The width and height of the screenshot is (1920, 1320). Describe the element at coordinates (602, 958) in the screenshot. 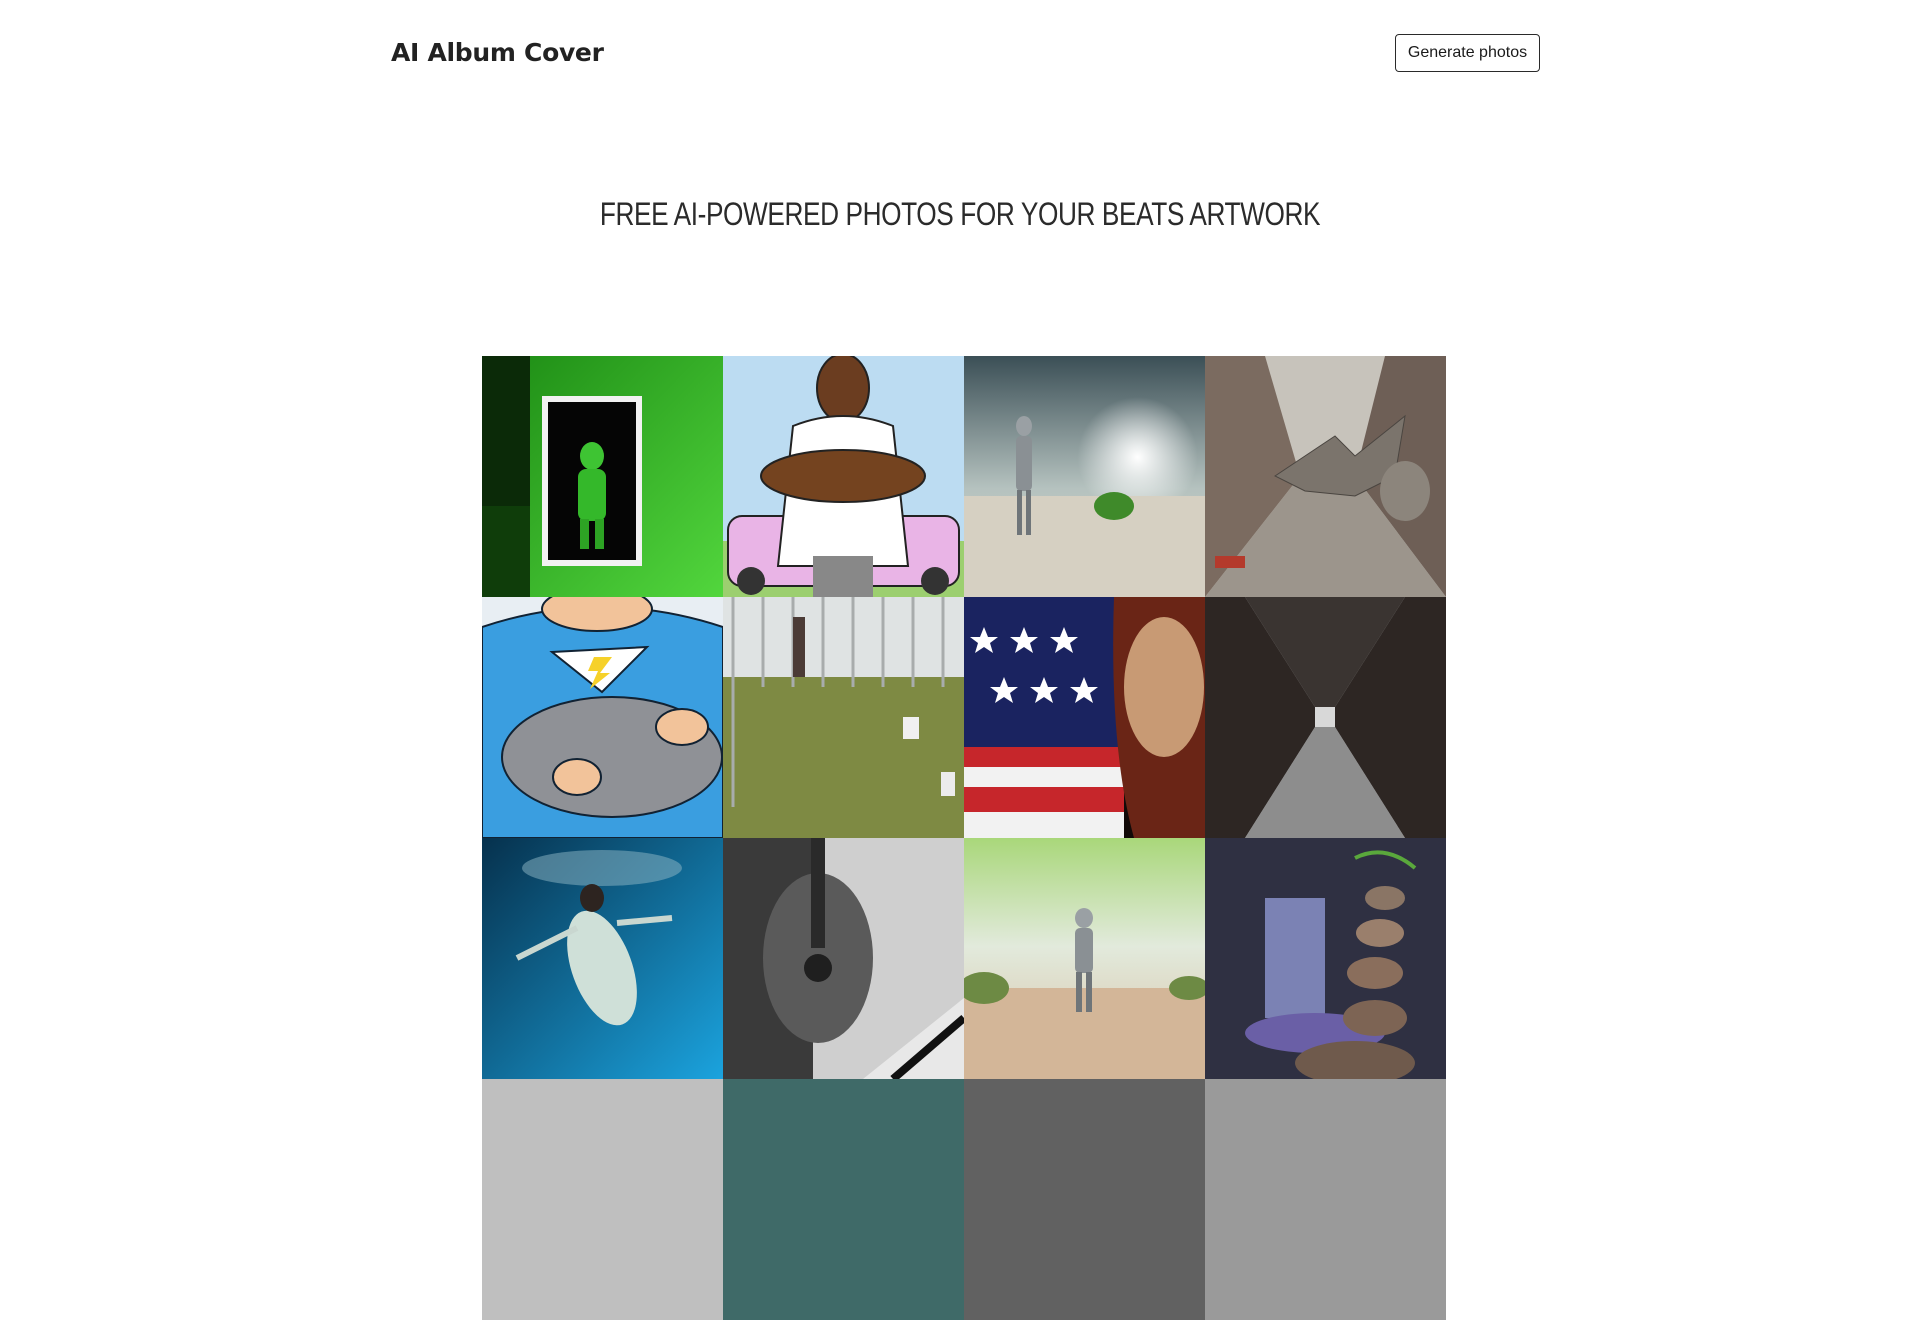

I see `gallery-image-underwater` at that location.